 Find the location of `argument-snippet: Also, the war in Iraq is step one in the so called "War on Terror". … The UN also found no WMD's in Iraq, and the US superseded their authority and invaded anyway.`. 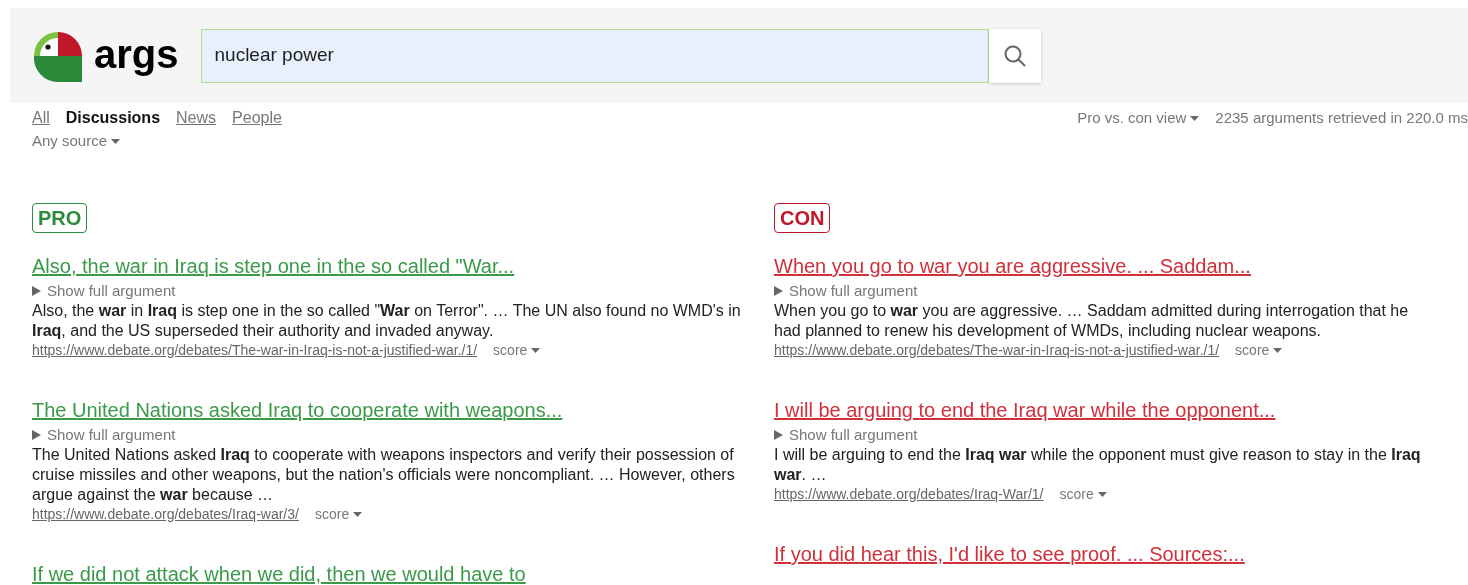

argument-snippet: Also, the war in Iraq is step one in the so called "War on Terror". … The UN also found no WMD's in Iraq, and the US superseded their authority and invaded anyway. is located at coordinates (387, 321).